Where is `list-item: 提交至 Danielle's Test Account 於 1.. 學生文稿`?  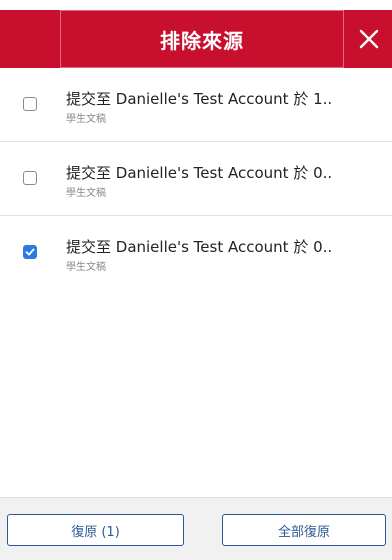
list-item: 提交至 Danielle's Test Account 於 1.. 學生文稿 is located at coordinates (196, 105).